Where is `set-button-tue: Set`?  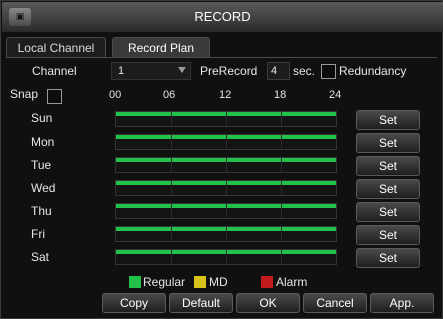 set-button-tue: Set is located at coordinates (388, 166).